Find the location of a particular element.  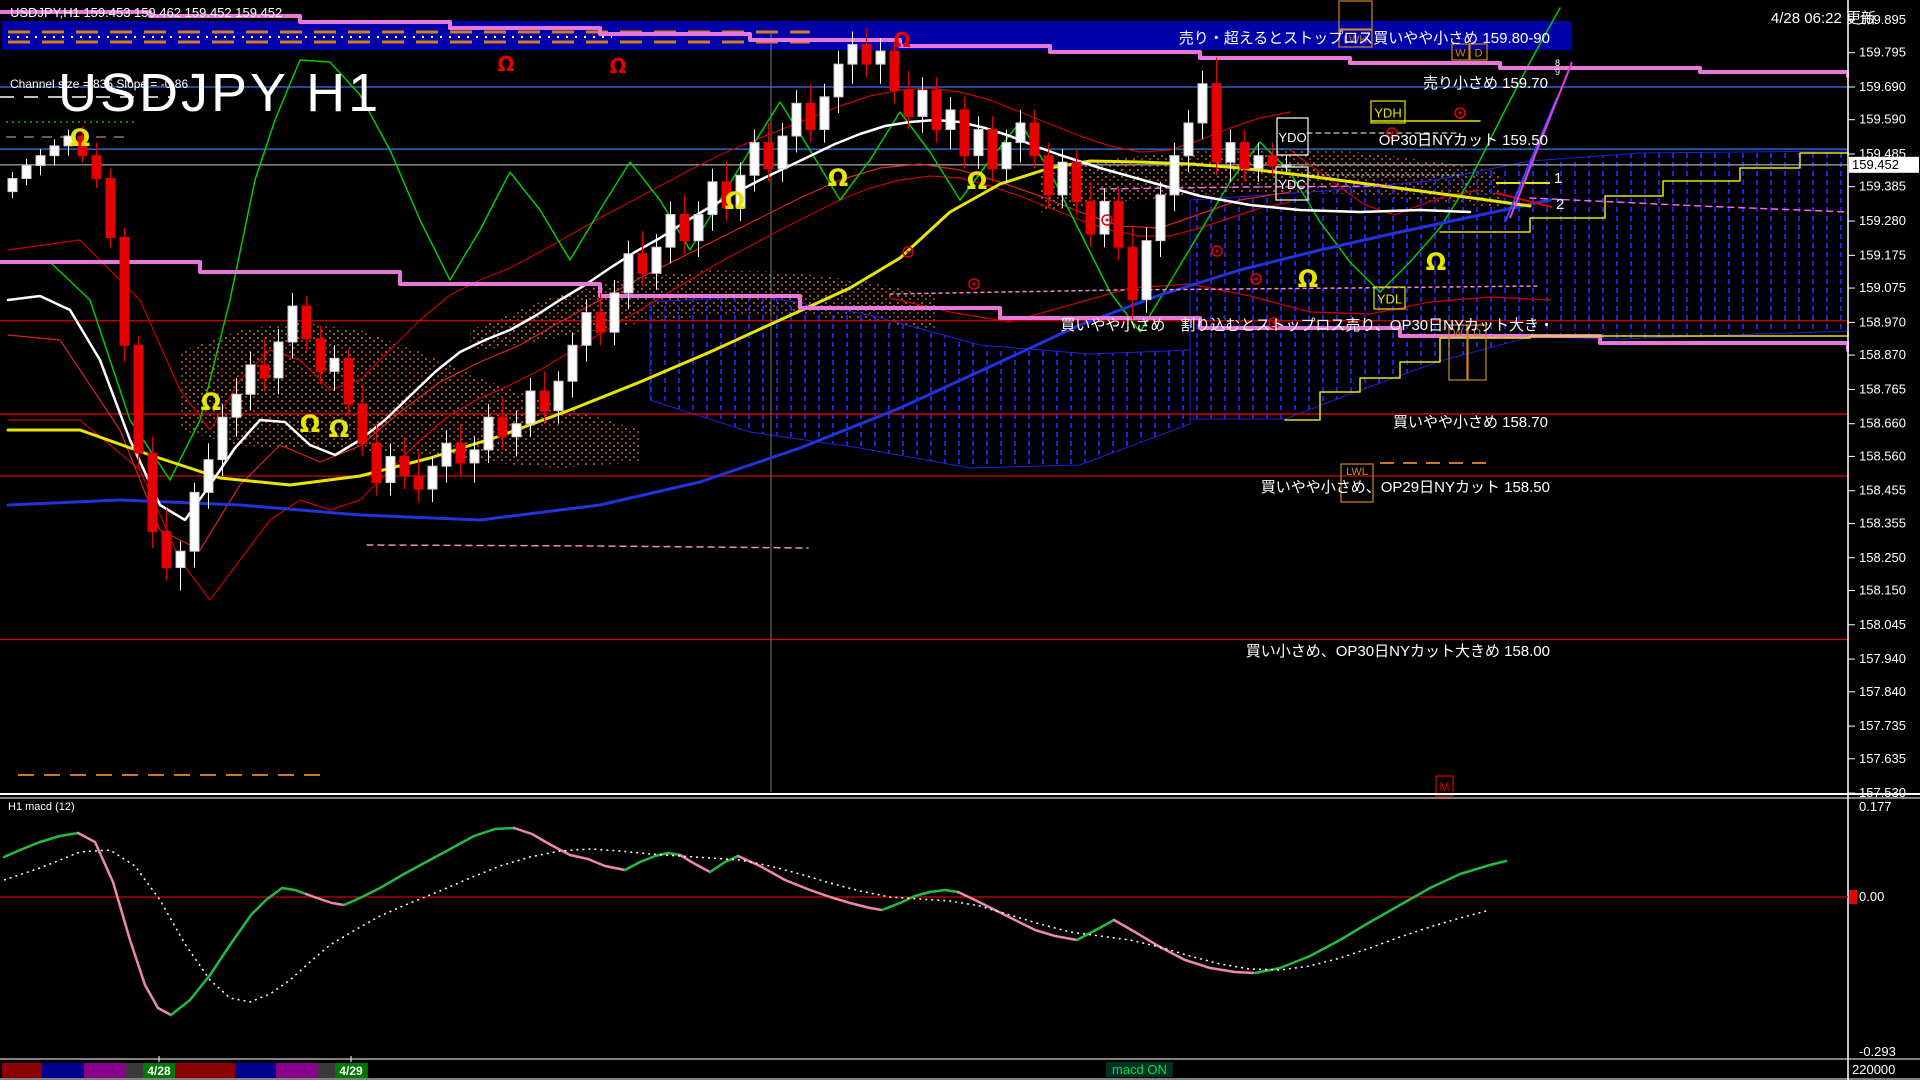

macd-indicator-label: H1 macd (12) is located at coordinates (41, 807).